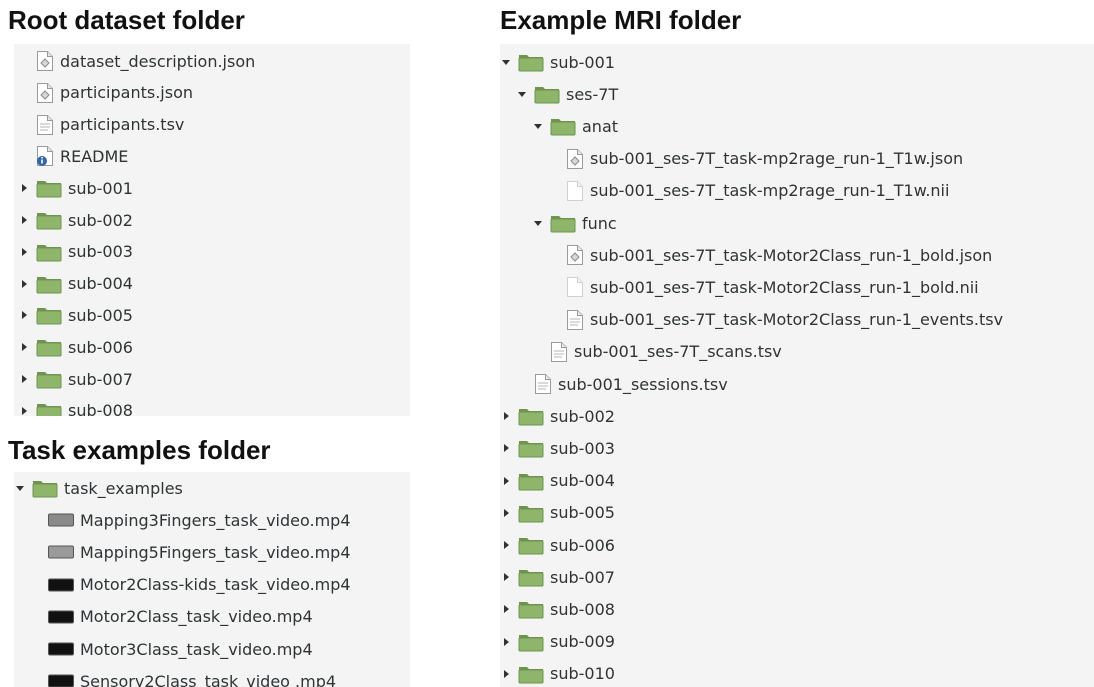 This screenshot has height=687, width=1094. What do you see at coordinates (122, 125) in the screenshot?
I see `tree-row-label: participants.tsv` at bounding box center [122, 125].